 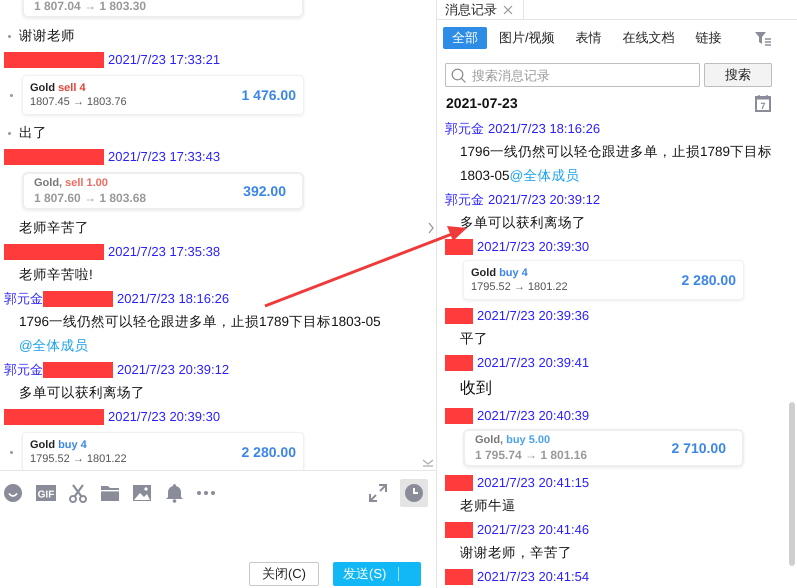 What do you see at coordinates (738, 75) in the screenshot?
I see `search-button: 搜索` at bounding box center [738, 75].